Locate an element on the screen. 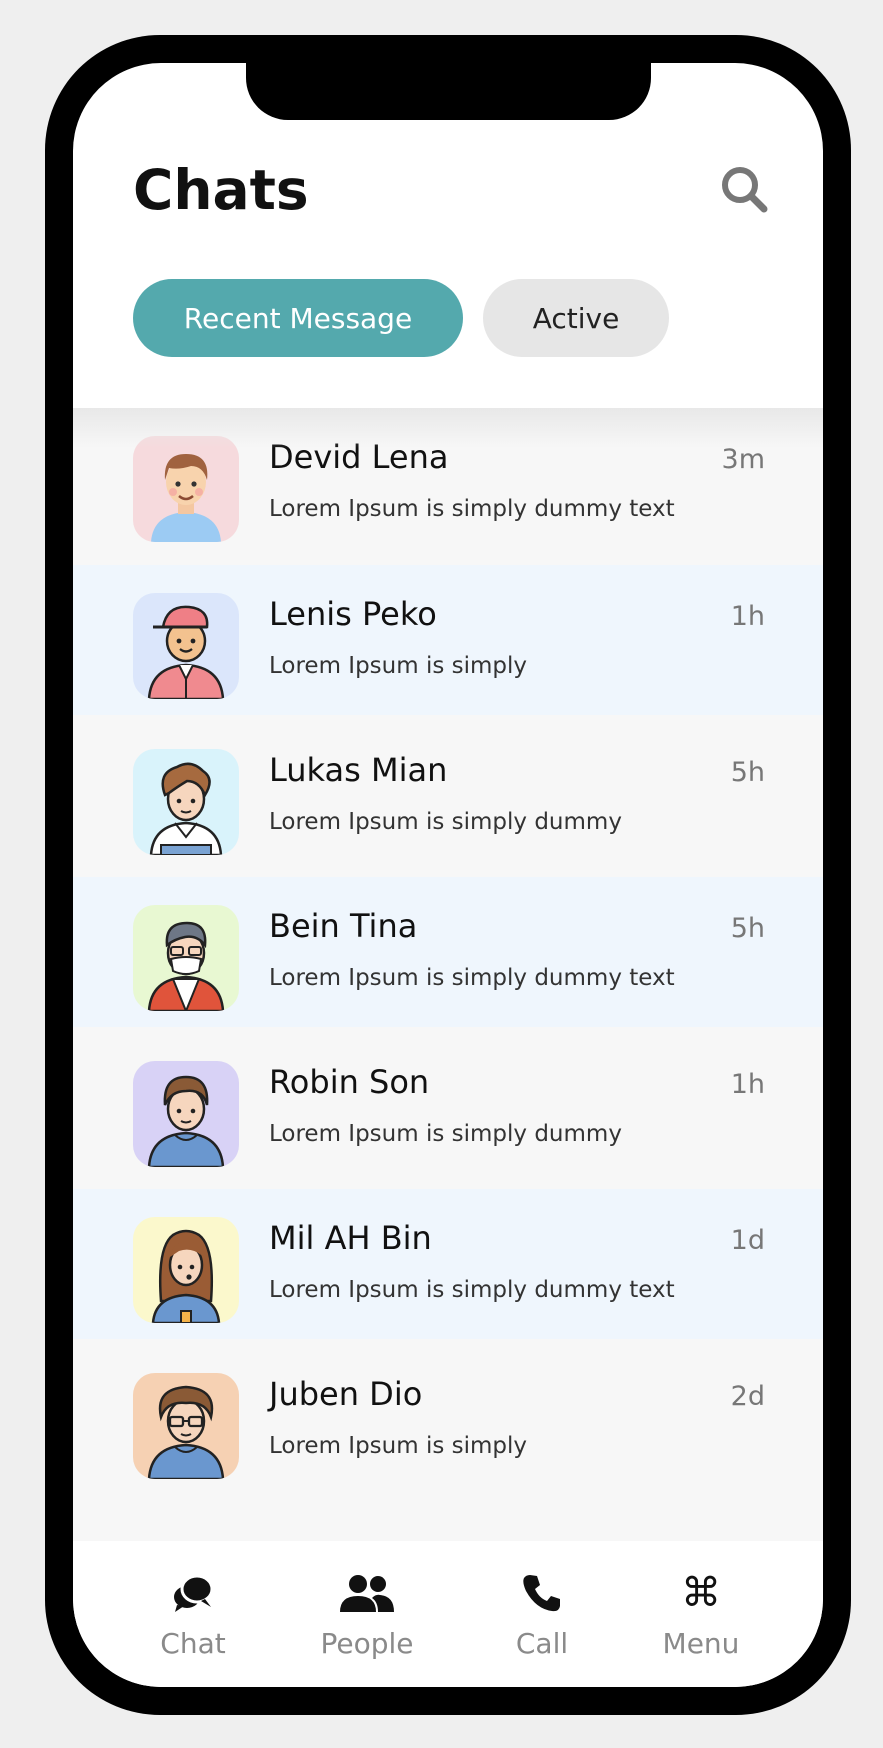 The height and width of the screenshot is (1748, 883). command-icon: ⌘ is located at coordinates (701, 1593).